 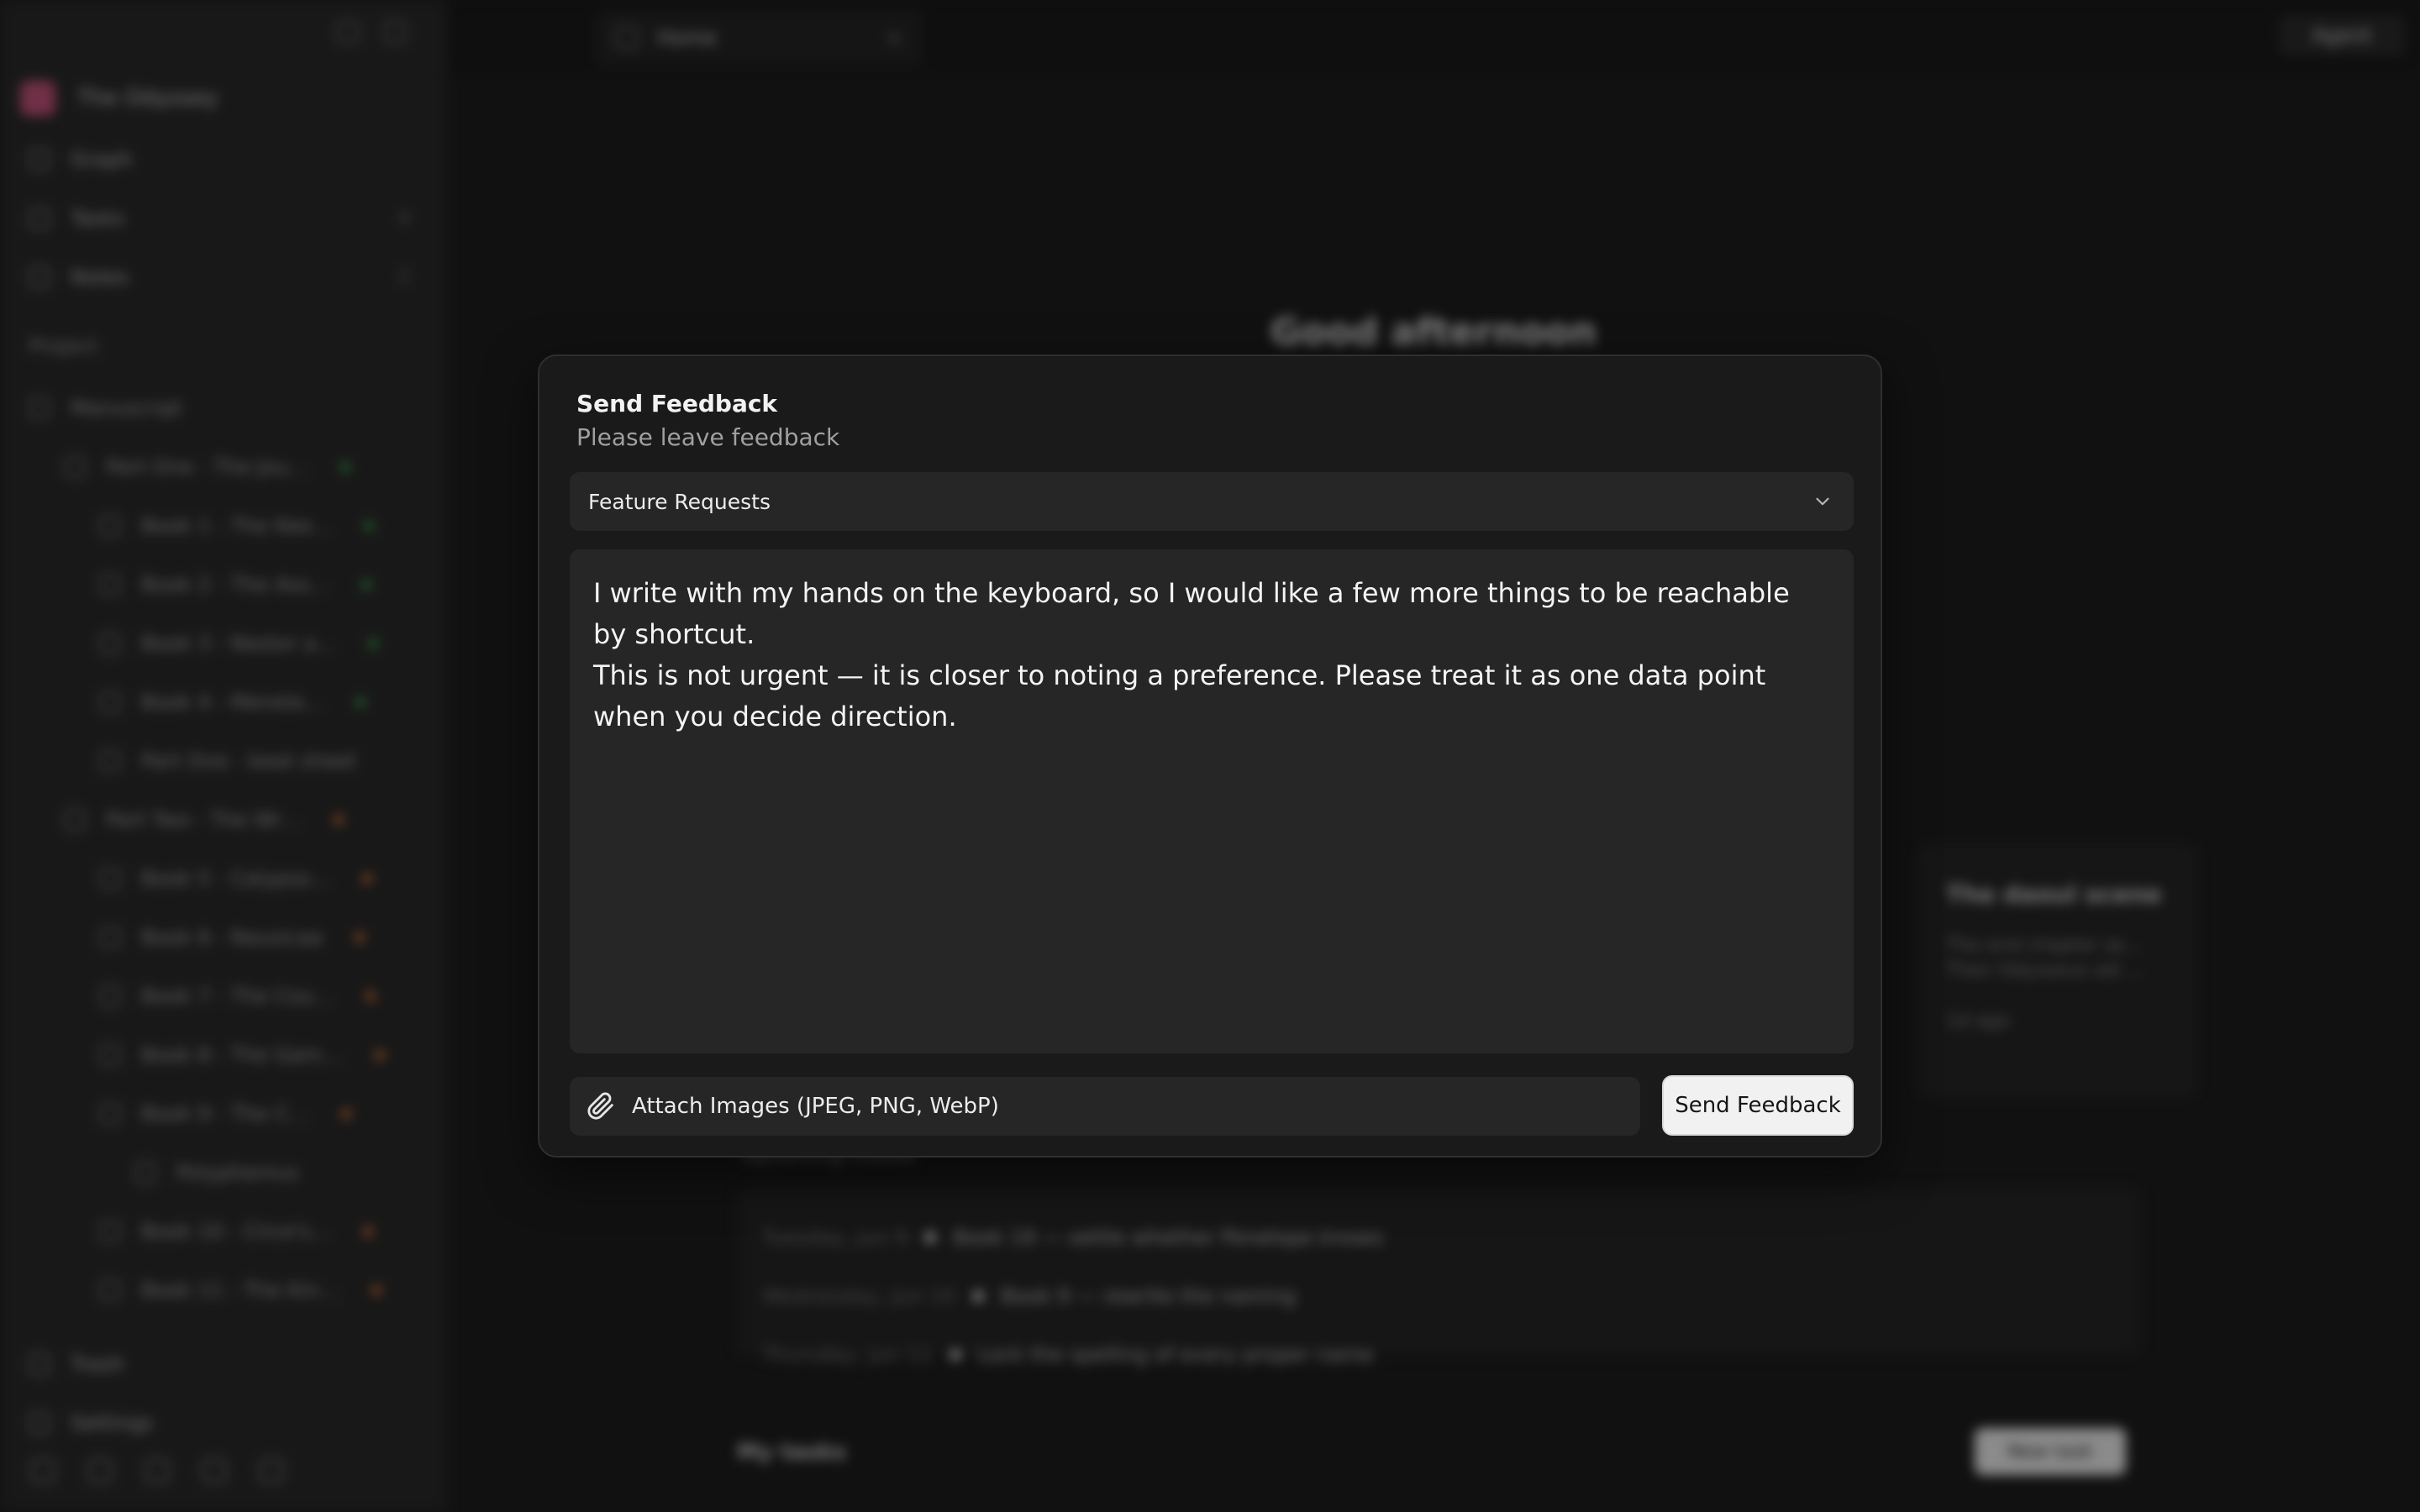 What do you see at coordinates (1212, 501) in the screenshot?
I see `feedback-category-select: Feature Requests` at bounding box center [1212, 501].